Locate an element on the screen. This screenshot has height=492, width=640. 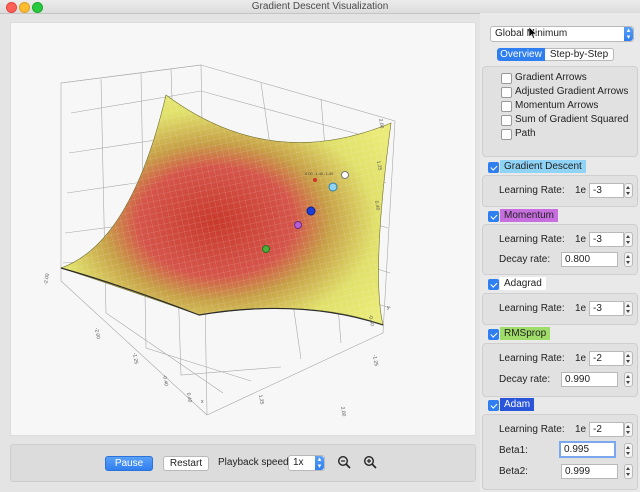
adagrad-panel: Adagrad Learning Rate: 1e -3 is located at coordinates (560, 300).